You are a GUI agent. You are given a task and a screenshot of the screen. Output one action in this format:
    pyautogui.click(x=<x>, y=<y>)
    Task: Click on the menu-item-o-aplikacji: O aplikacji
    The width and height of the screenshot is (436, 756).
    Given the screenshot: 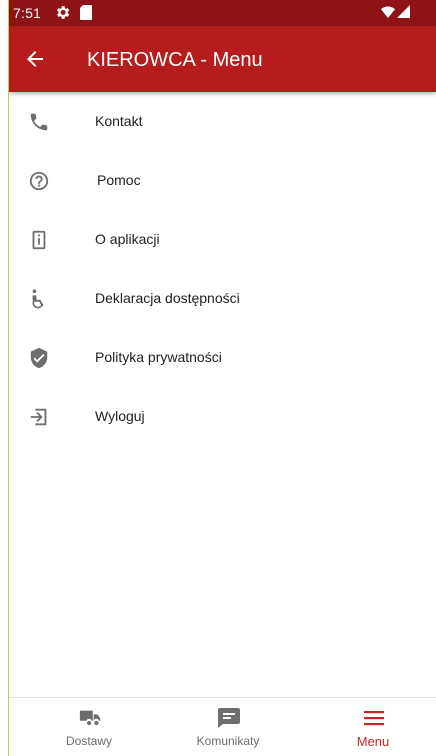 What is the action you would take?
    pyautogui.click(x=222, y=239)
    